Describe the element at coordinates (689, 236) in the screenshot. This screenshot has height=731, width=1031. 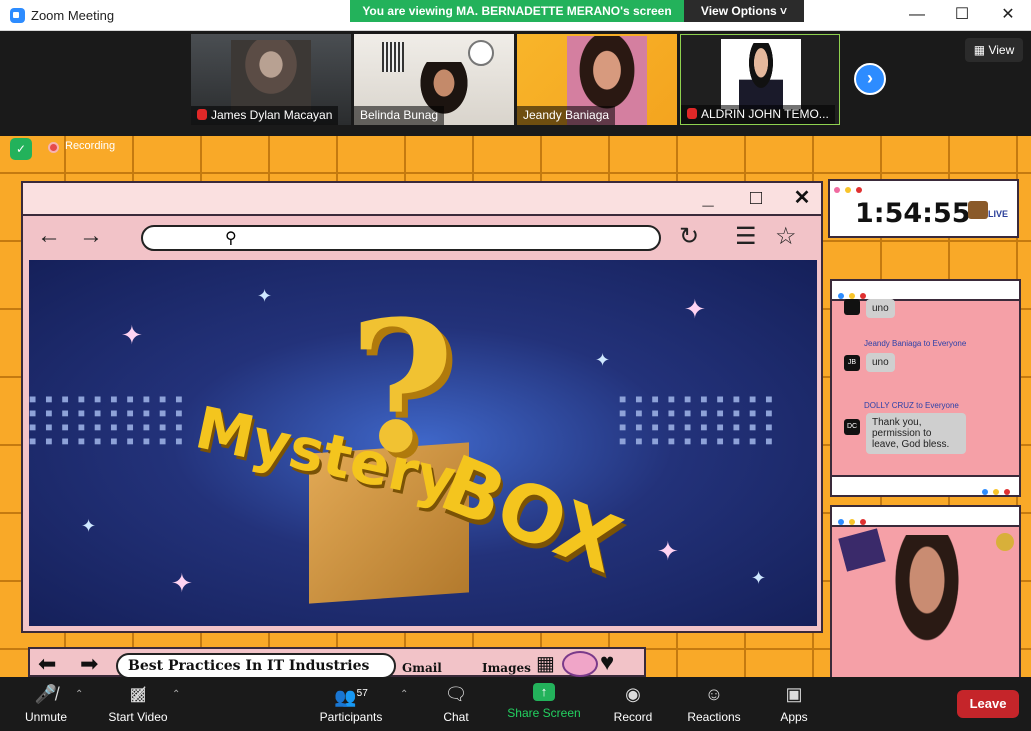
I see `refresh-icon: ↻` at that location.